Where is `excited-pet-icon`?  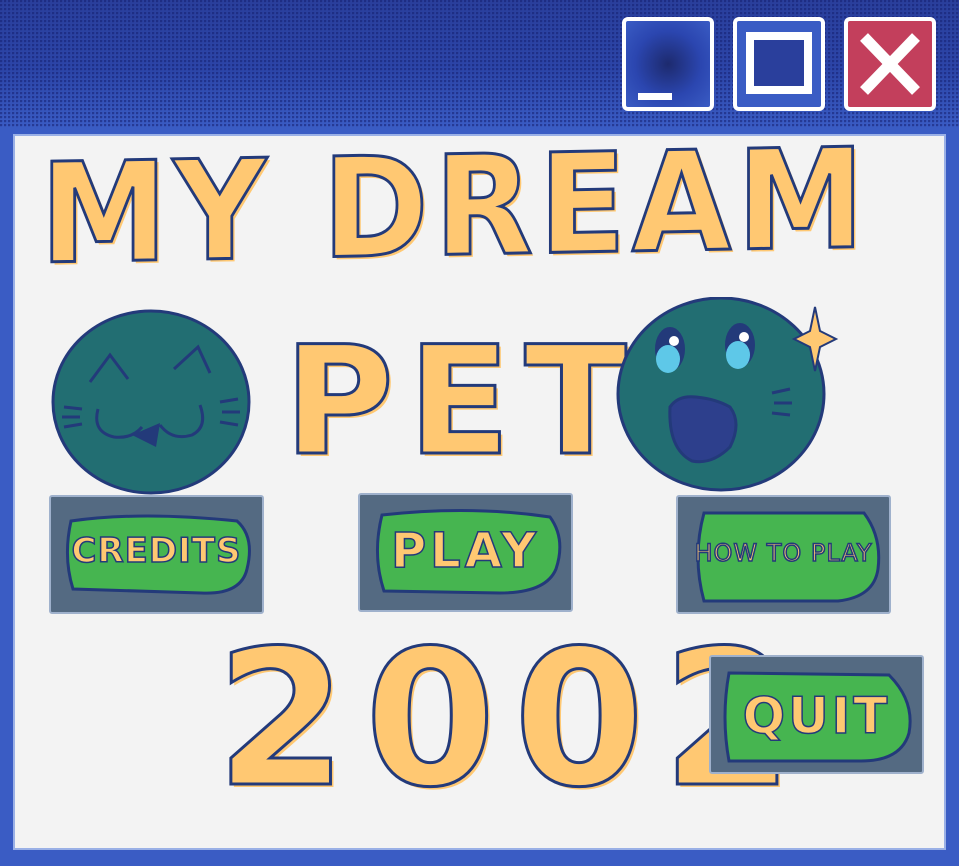 excited-pet-icon is located at coordinates (727, 394).